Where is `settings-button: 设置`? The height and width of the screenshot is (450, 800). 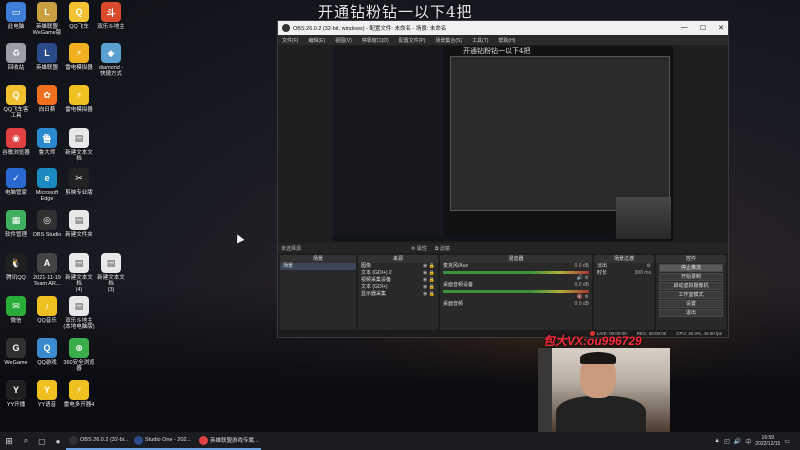 settings-button: 设置 is located at coordinates (691, 304).